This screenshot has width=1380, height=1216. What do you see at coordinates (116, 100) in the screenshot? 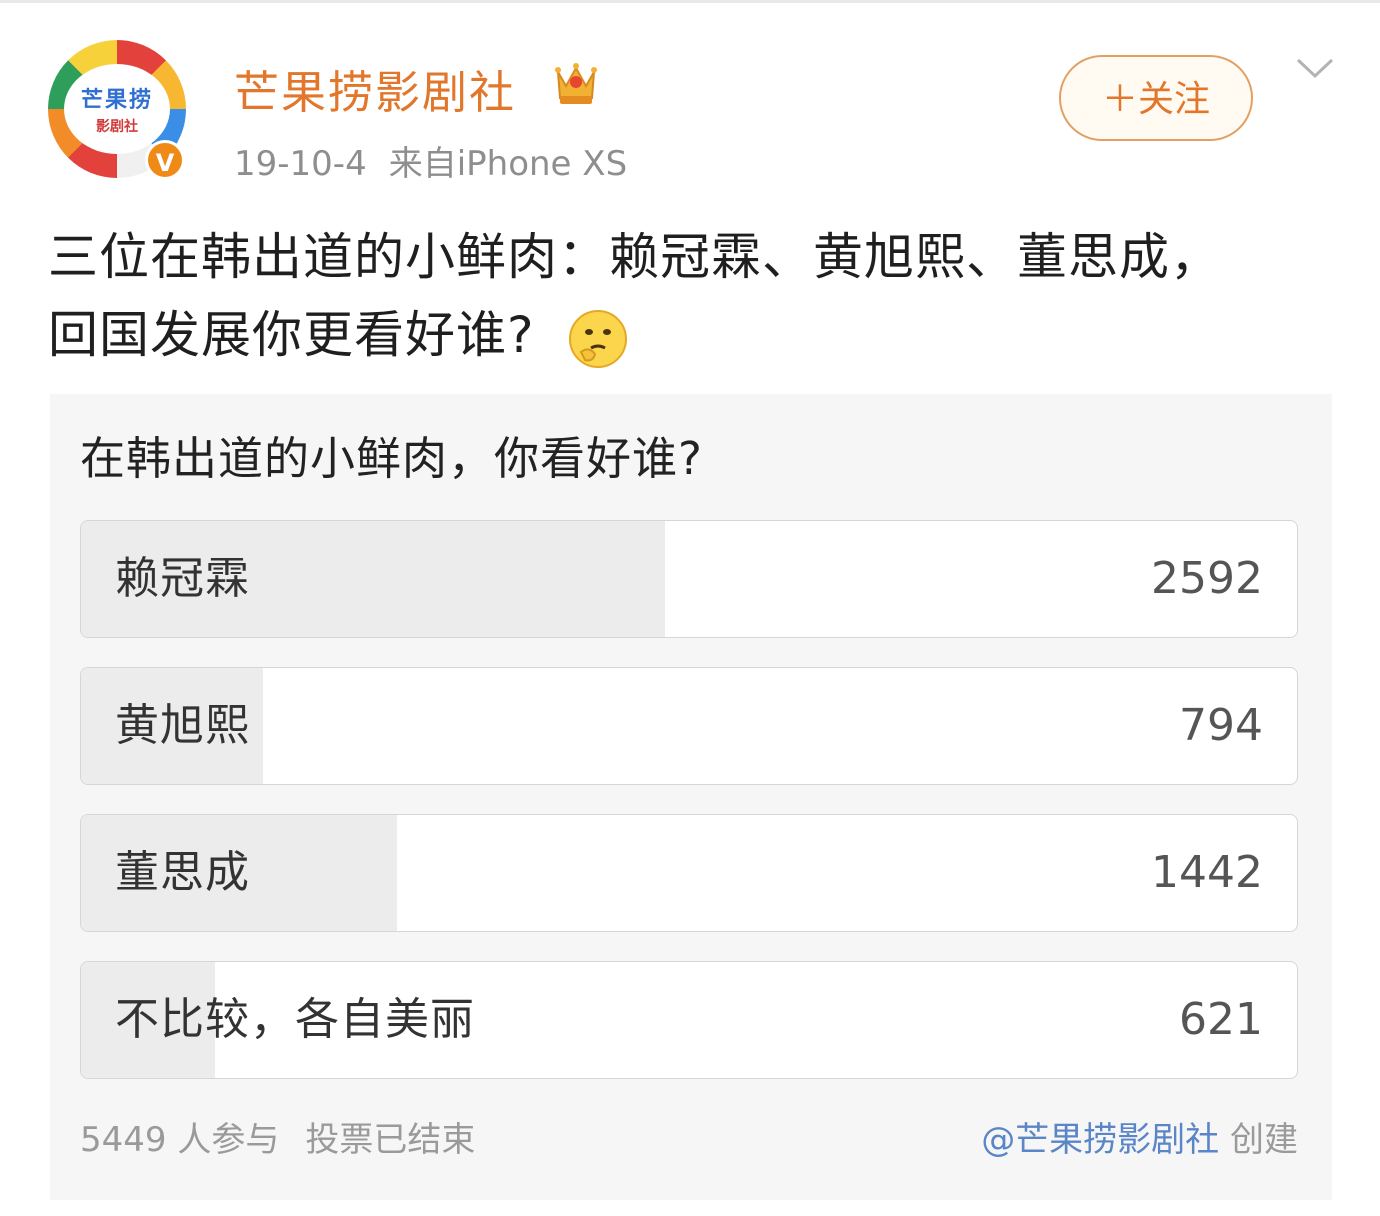
I see `avatar-logo-line1: 芒果捞` at bounding box center [116, 100].